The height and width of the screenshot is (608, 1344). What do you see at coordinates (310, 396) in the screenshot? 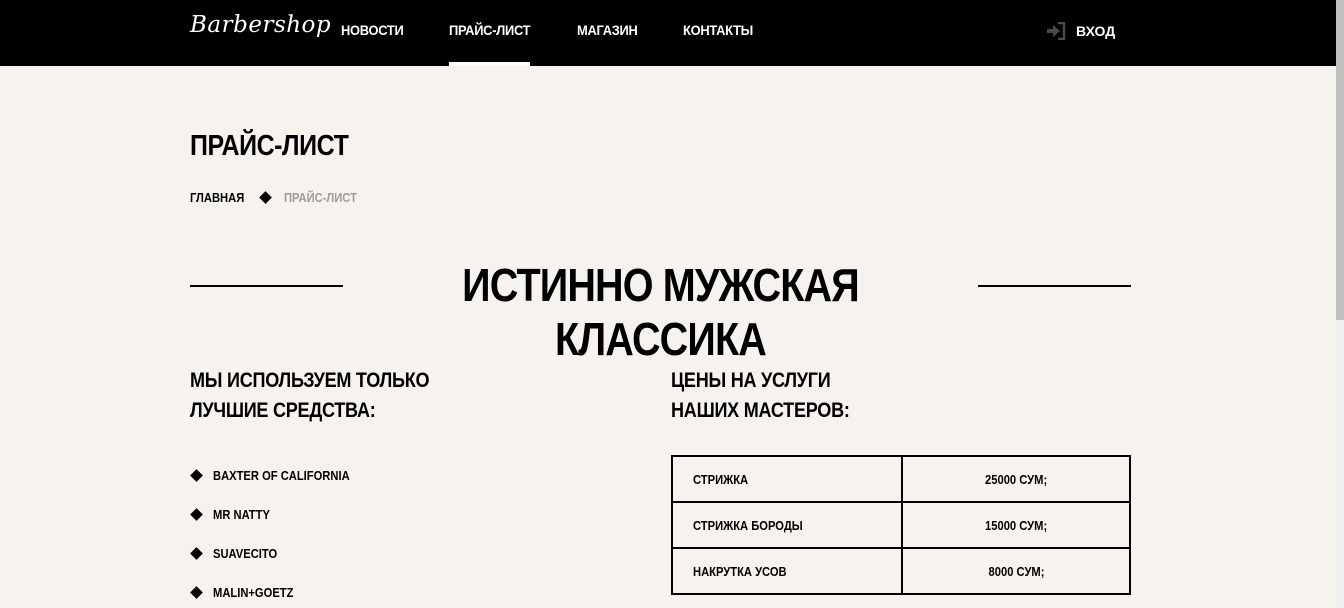
I see `products-title: МЫ ИСПОЛЬЗУЕМ ТОЛЬКО ЛУЧШИЕ СРЕДСТВА:` at bounding box center [310, 396].